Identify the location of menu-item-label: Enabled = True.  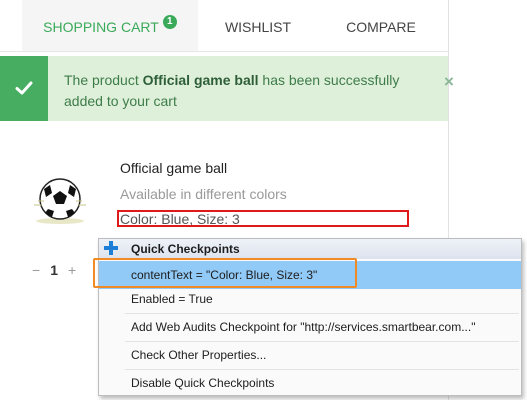
(172, 299).